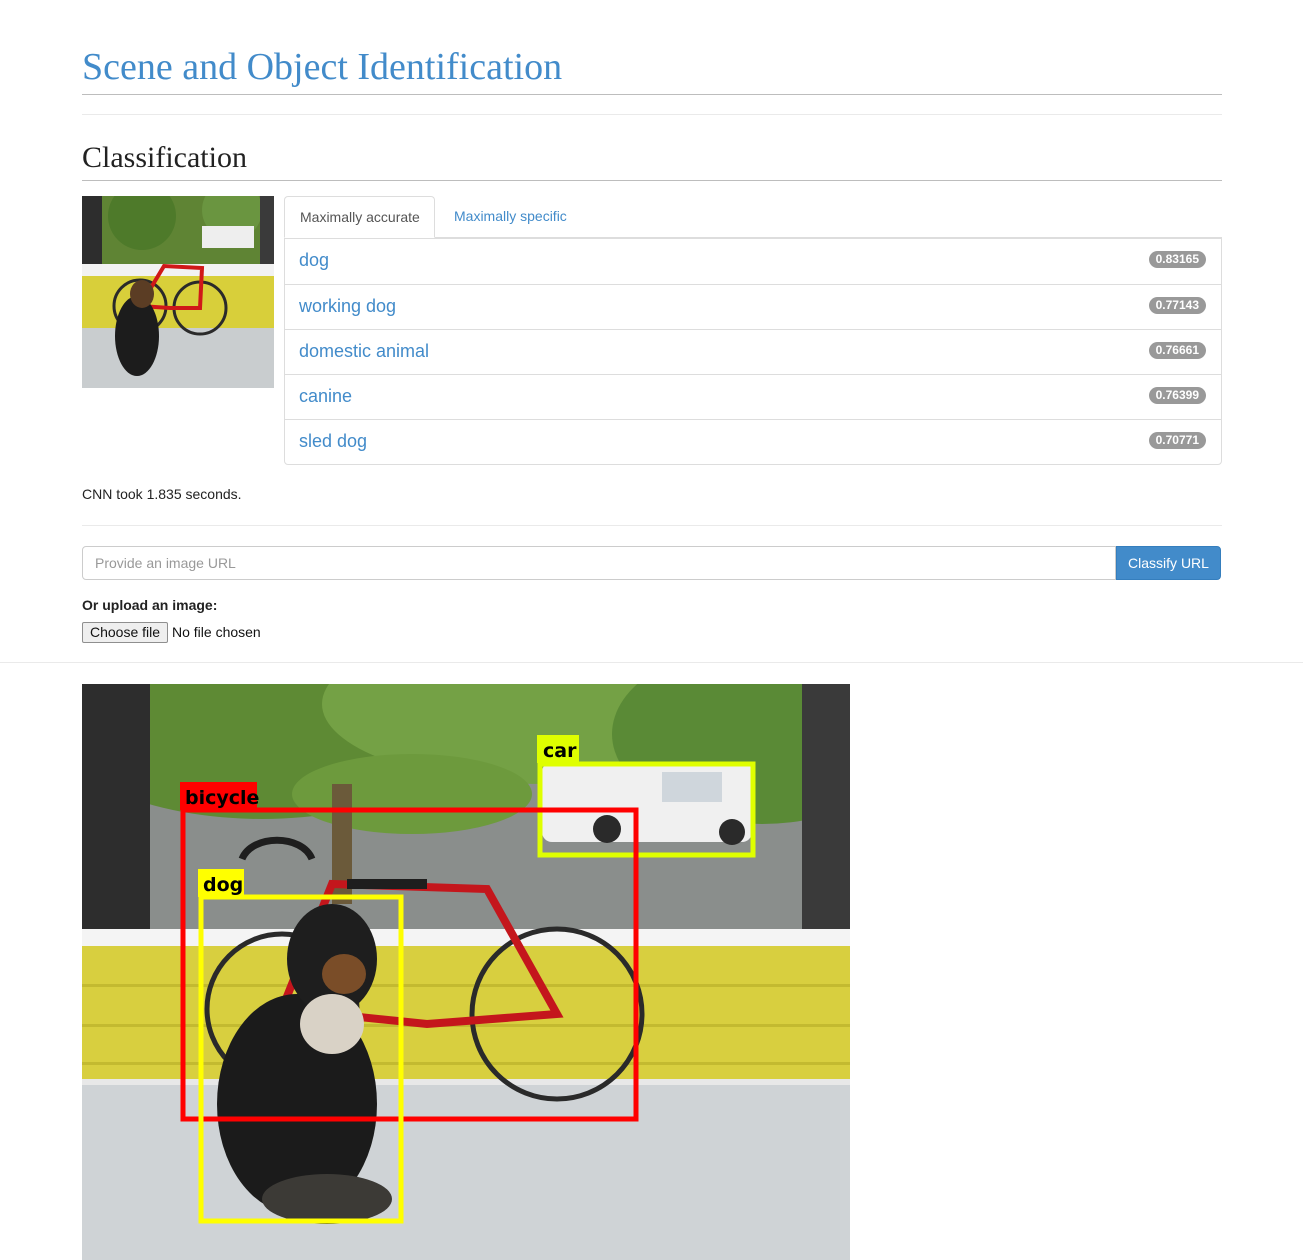  What do you see at coordinates (325, 396) in the screenshot?
I see `result-label: canine` at bounding box center [325, 396].